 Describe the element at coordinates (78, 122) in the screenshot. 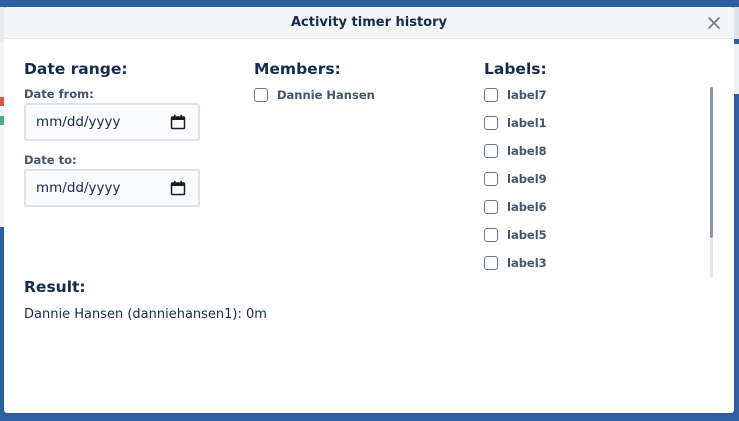

I see `date-from-value: mm/dd/yyyy` at that location.